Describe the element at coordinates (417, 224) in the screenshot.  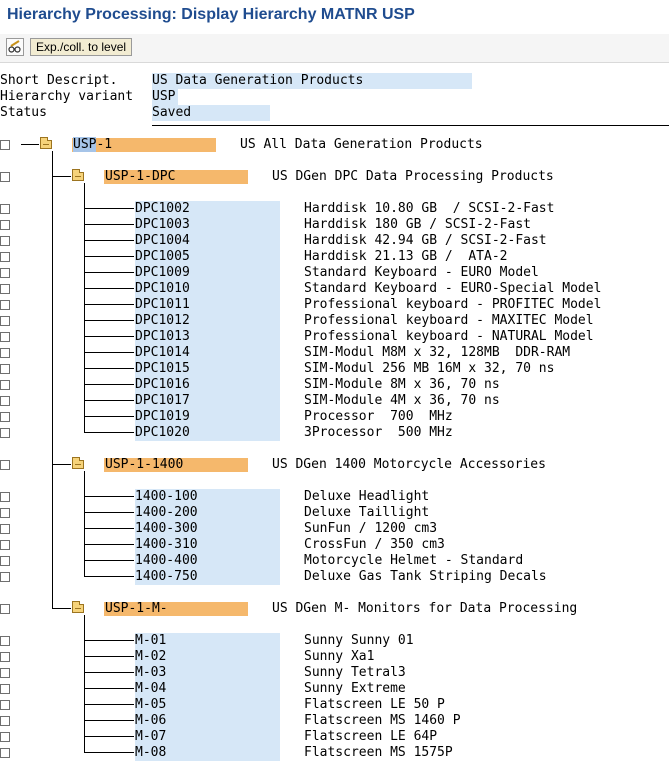
I see `leaf-node-description: Harddisk 180 GB / SCSI-2-Fast` at that location.